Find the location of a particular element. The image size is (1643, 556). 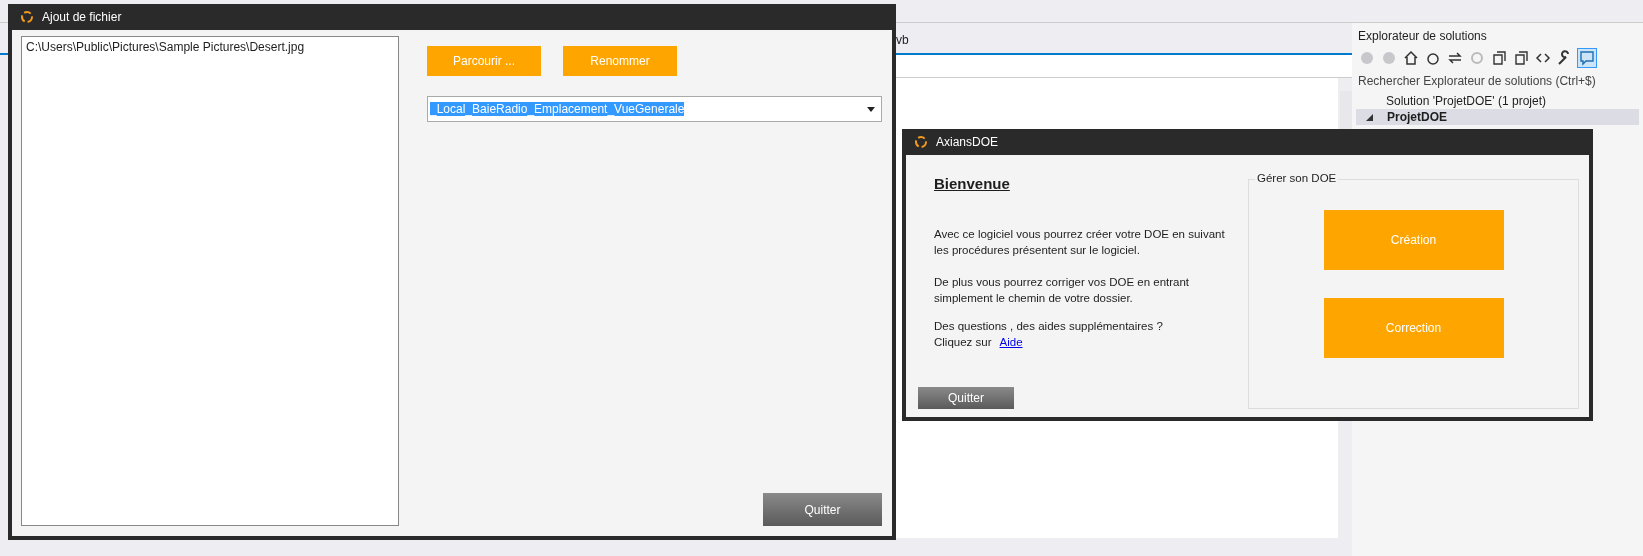

collapse-icon is located at coordinates (1499, 58).